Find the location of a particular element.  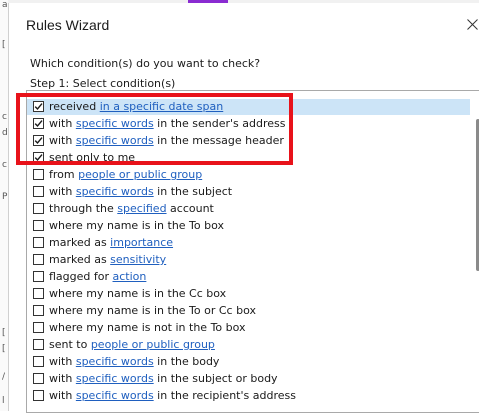

condition-text: flagged for action is located at coordinates (97, 277).